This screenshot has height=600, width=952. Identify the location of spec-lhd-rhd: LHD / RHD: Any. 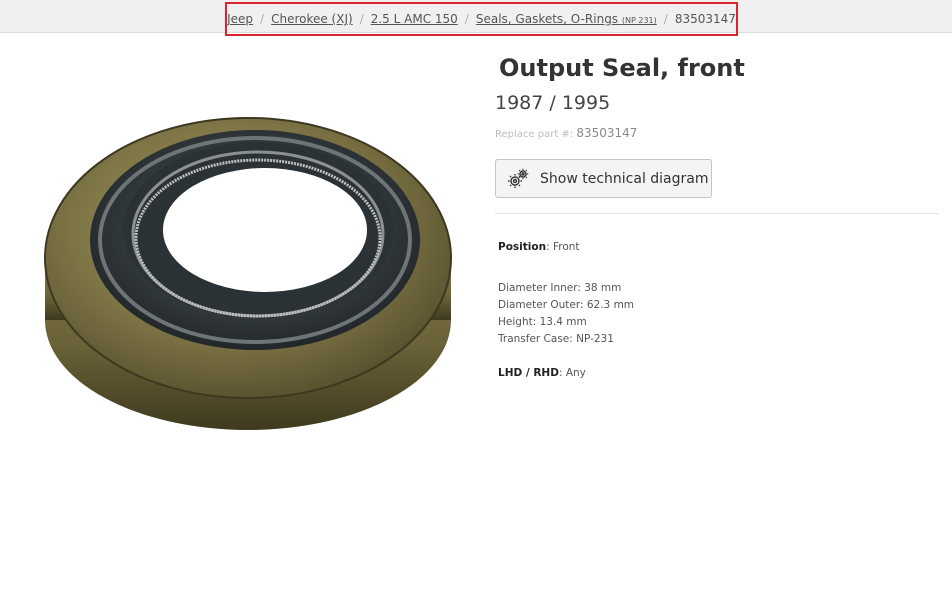
(542, 373).